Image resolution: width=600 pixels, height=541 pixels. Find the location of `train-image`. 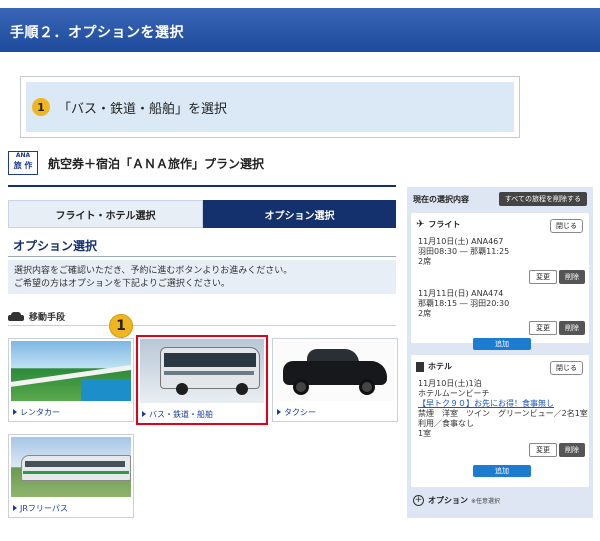

train-image is located at coordinates (71, 467).